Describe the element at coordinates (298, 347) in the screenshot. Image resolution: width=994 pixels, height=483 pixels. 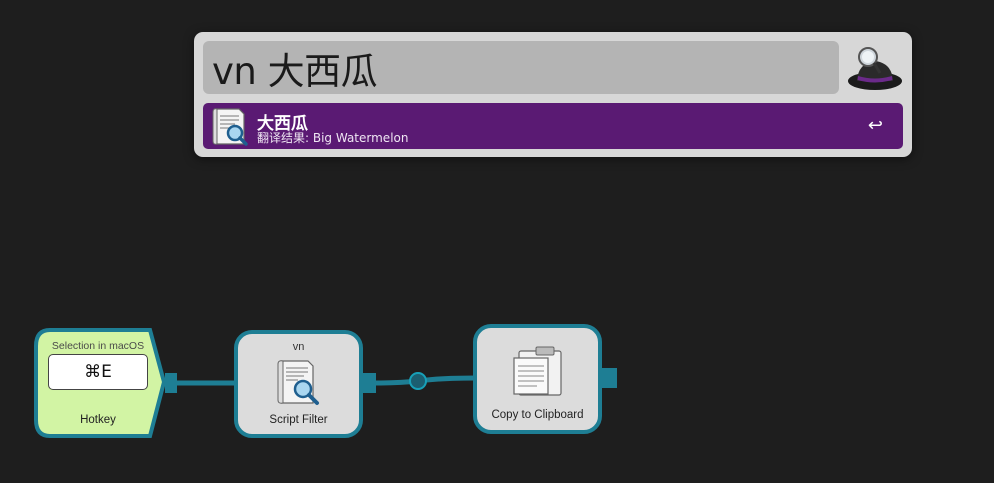
I see `script-filter-keyword: vn` at that location.